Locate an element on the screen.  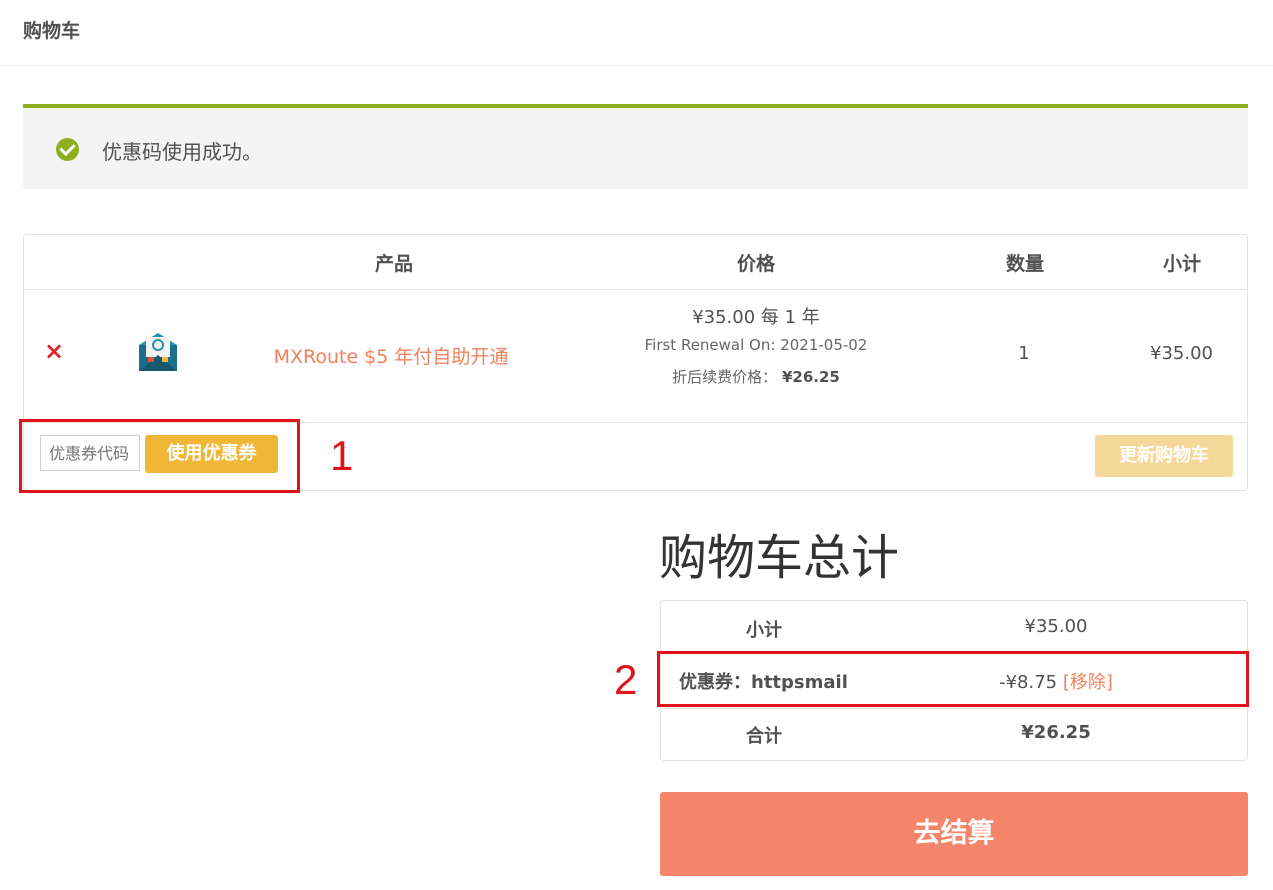
proceed-to-checkout-button: 去结算 is located at coordinates (954, 834).